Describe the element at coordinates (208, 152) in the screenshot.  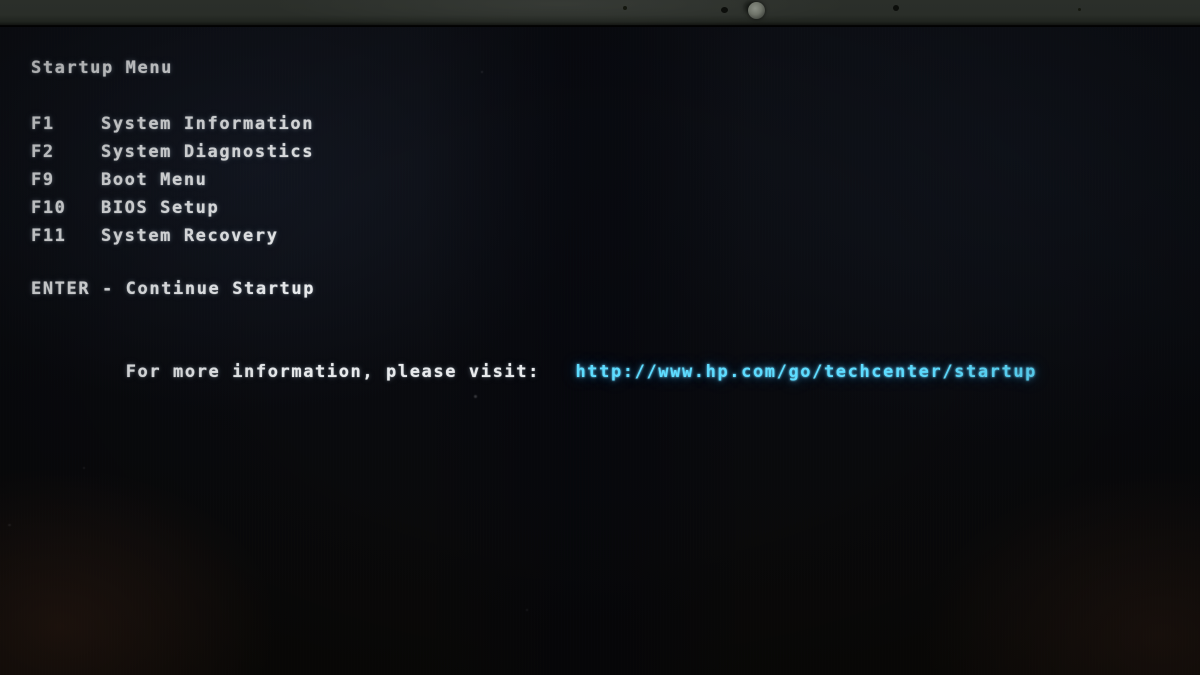
I see `menu-item-f2-label: System Diagnostics` at that location.